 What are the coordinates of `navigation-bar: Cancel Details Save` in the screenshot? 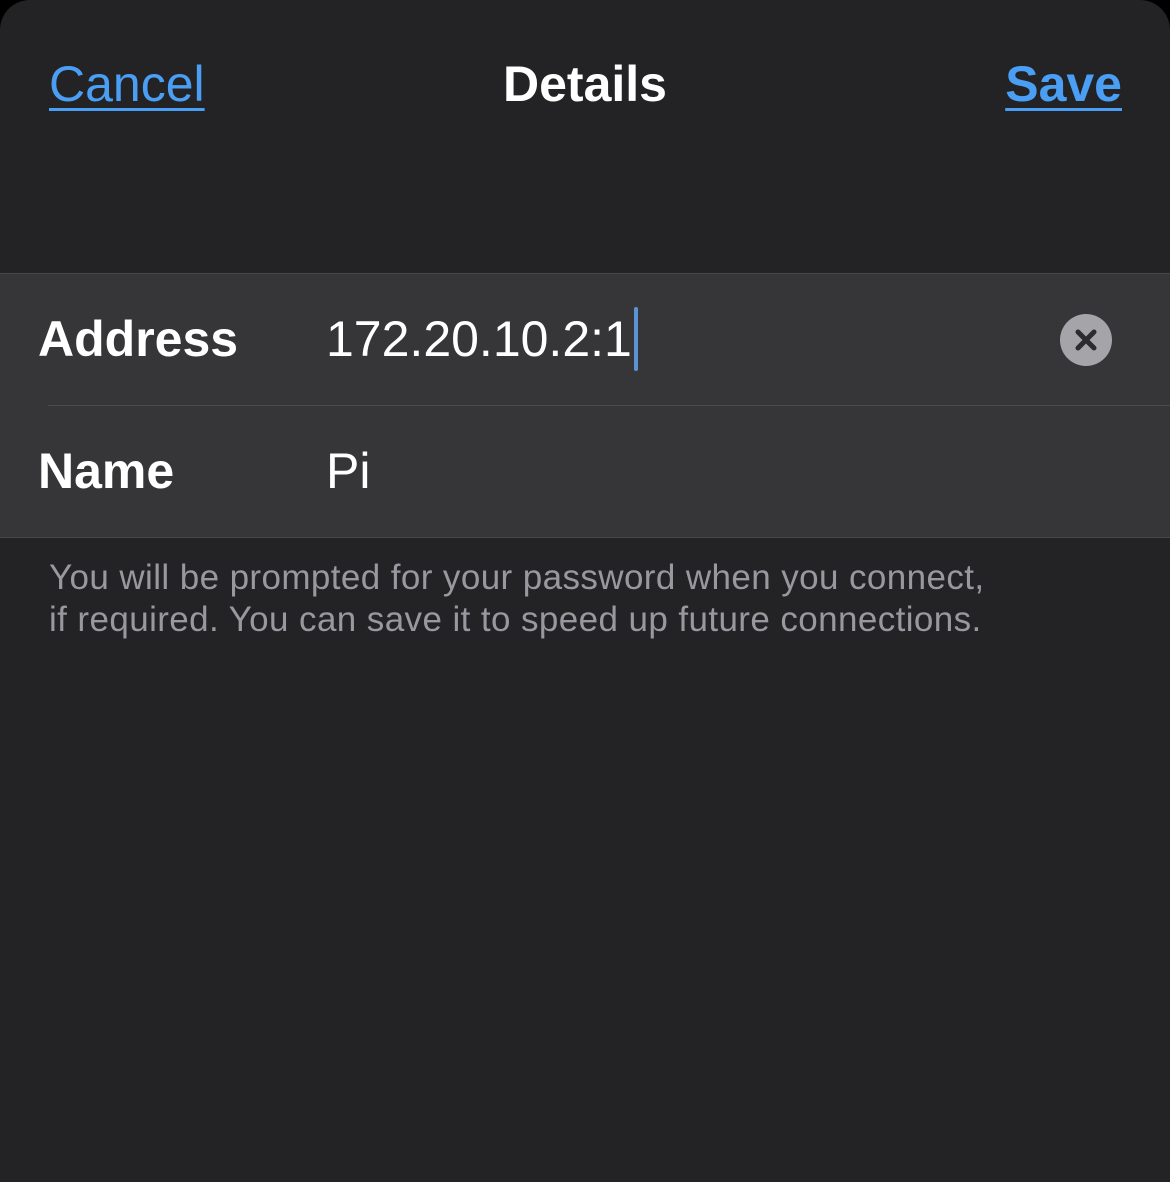 It's located at (585, 85).